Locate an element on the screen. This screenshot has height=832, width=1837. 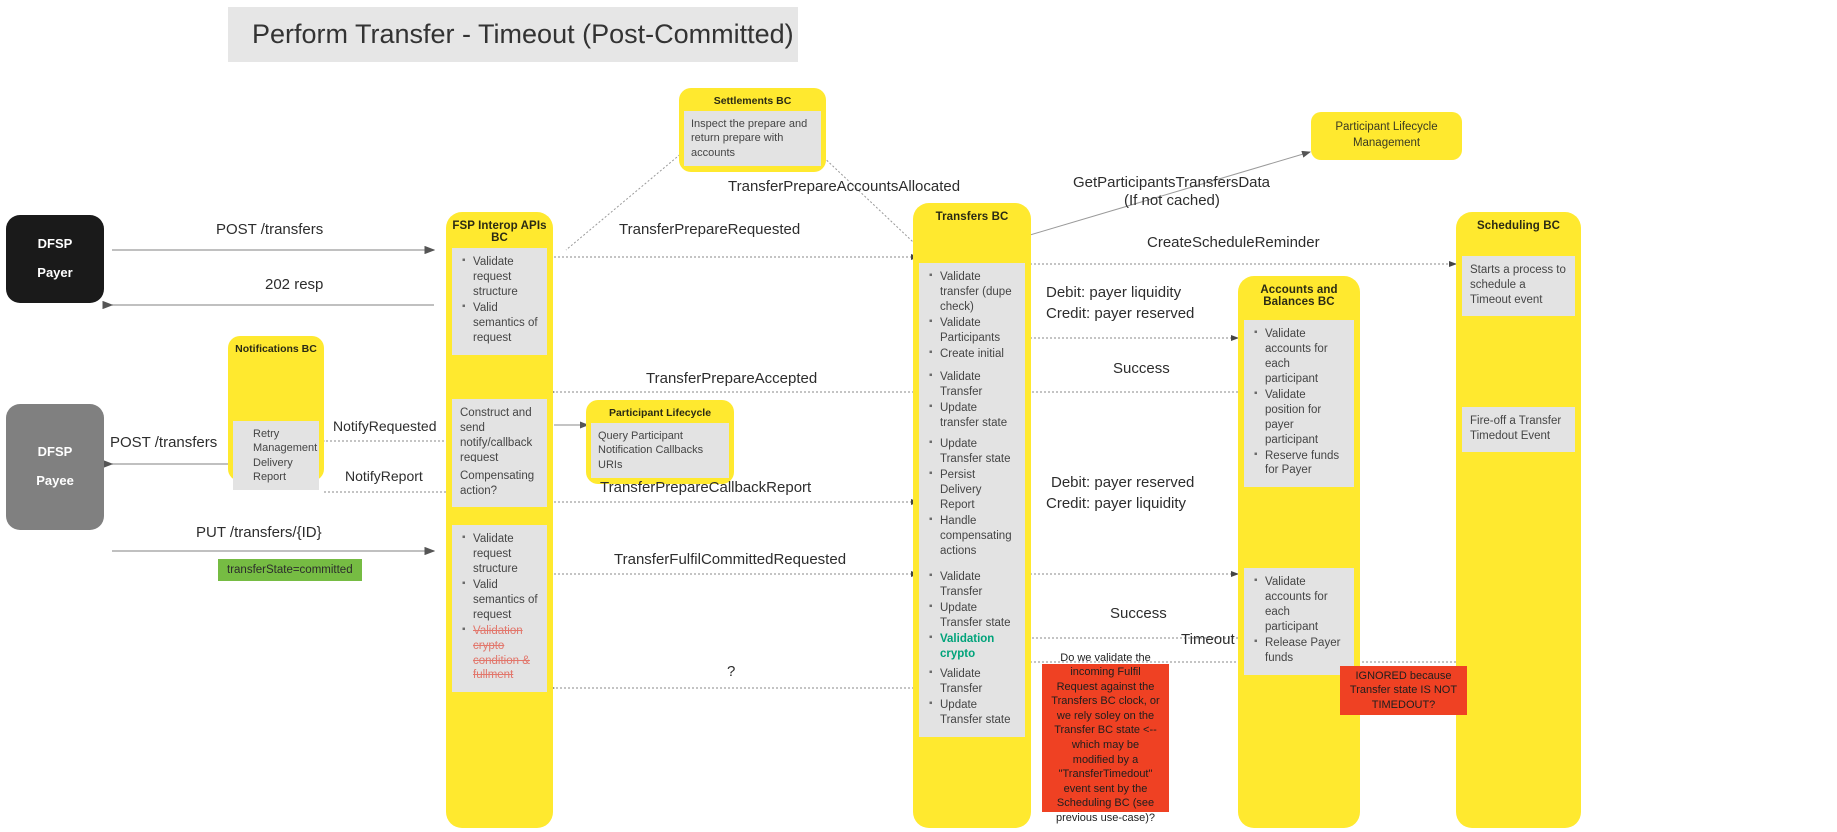
fsp-box4-item-1: Valid semantics of request is located at coordinates (500, 600).